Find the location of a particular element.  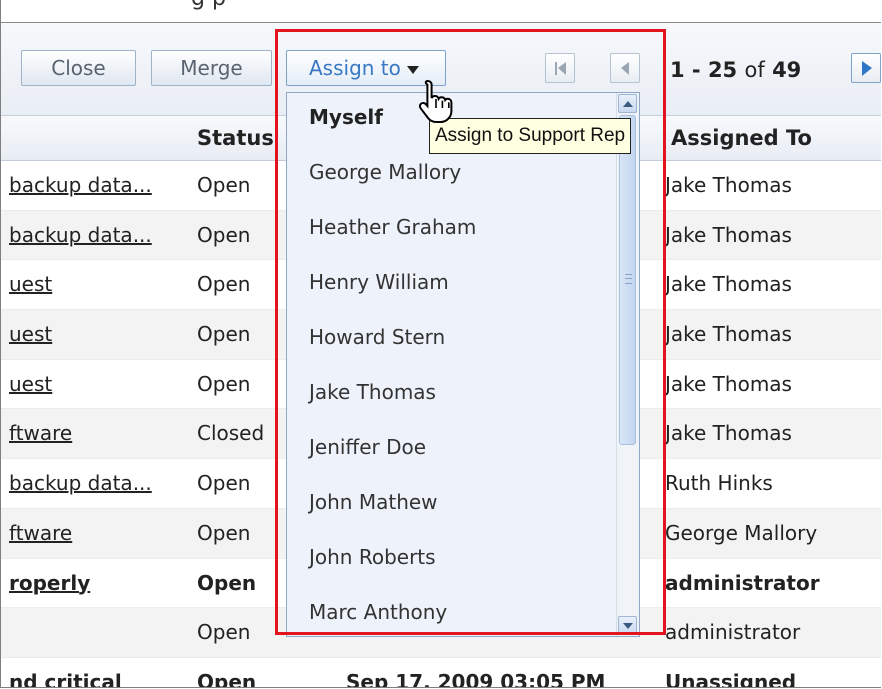

ticket-assigned-to: Ruth Hinks is located at coordinates (719, 483).